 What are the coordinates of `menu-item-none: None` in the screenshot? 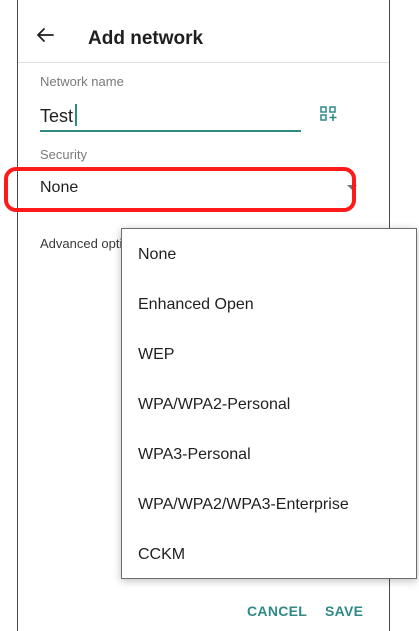 It's located at (269, 255).